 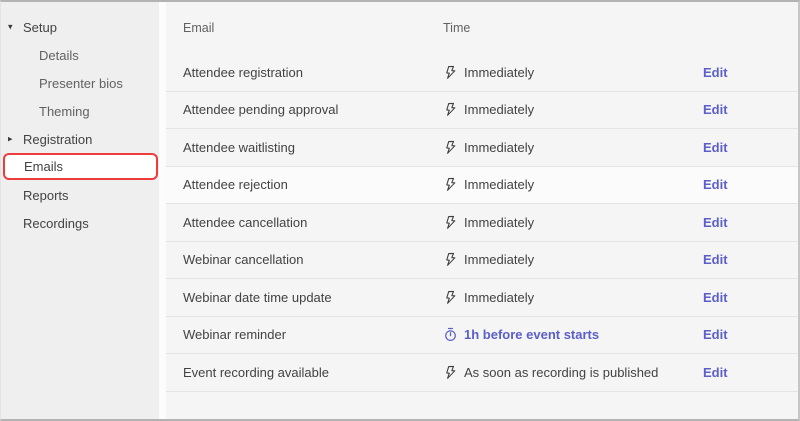 What do you see at coordinates (44, 166) in the screenshot?
I see `sidebar-item-label: Emails` at bounding box center [44, 166].